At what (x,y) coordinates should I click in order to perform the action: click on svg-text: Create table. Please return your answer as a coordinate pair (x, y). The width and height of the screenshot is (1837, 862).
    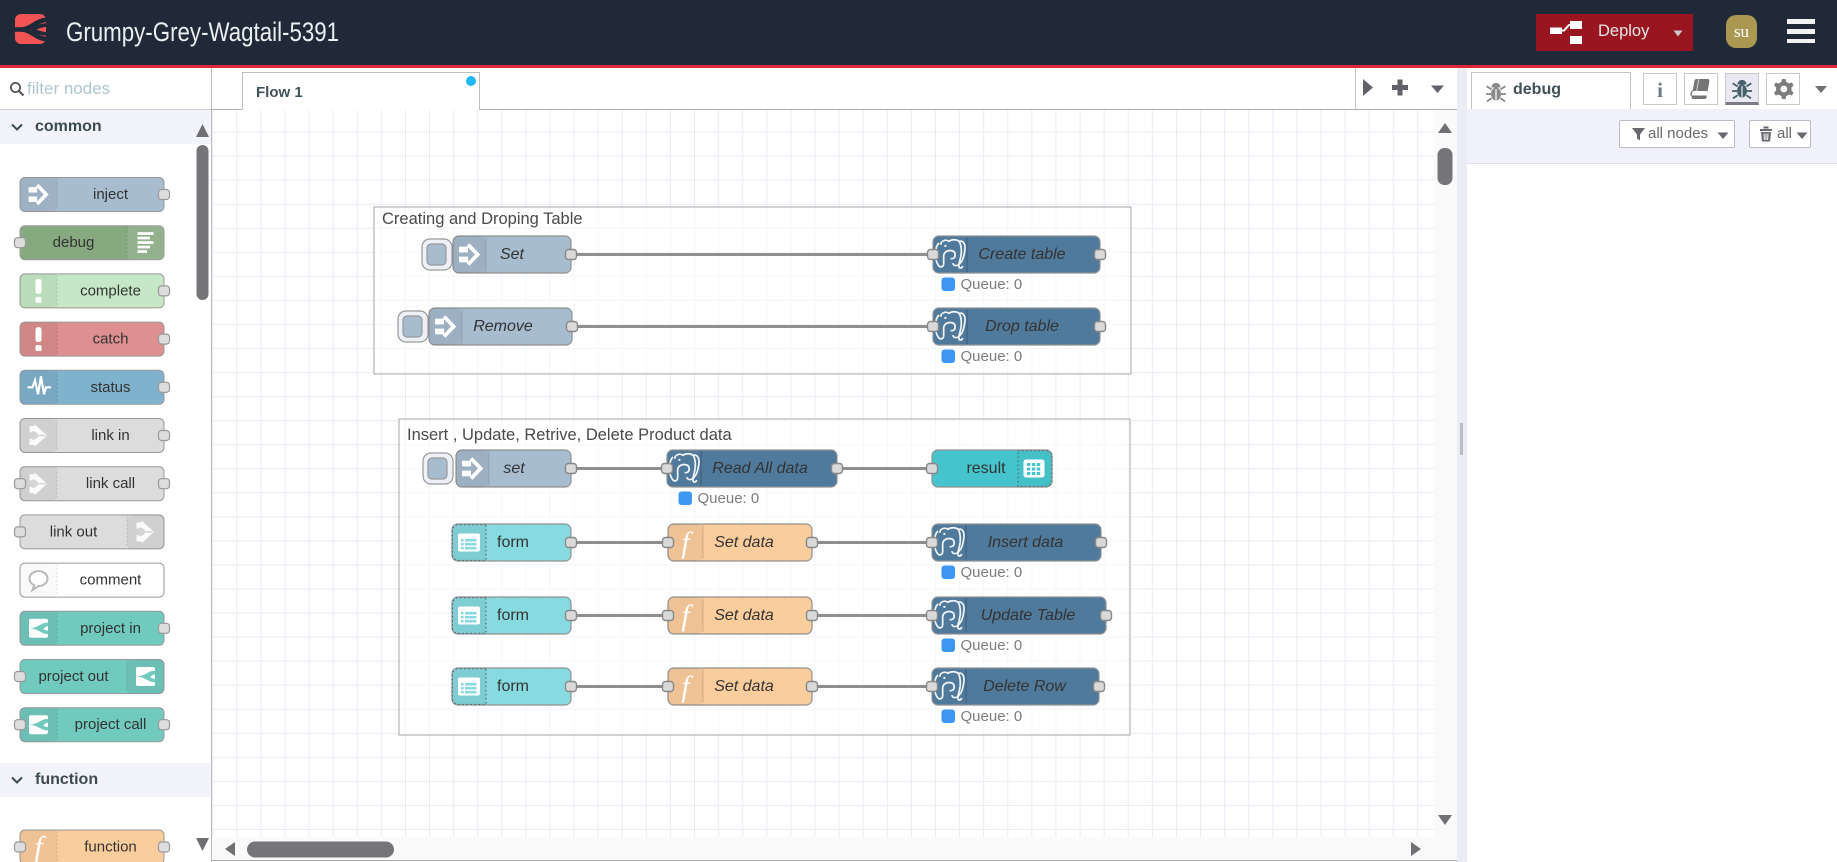
    Looking at the image, I should click on (1021, 254).